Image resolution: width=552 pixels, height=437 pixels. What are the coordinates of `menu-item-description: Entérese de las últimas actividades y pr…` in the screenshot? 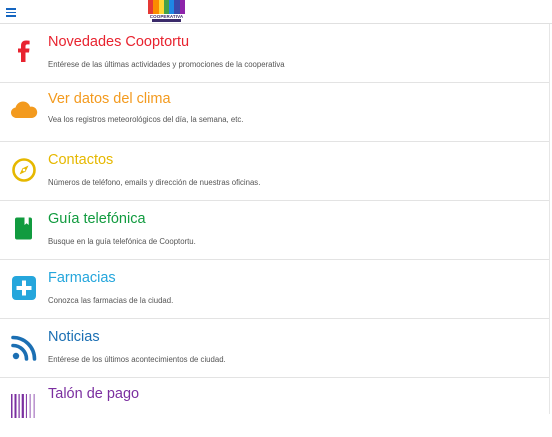 It's located at (166, 64).